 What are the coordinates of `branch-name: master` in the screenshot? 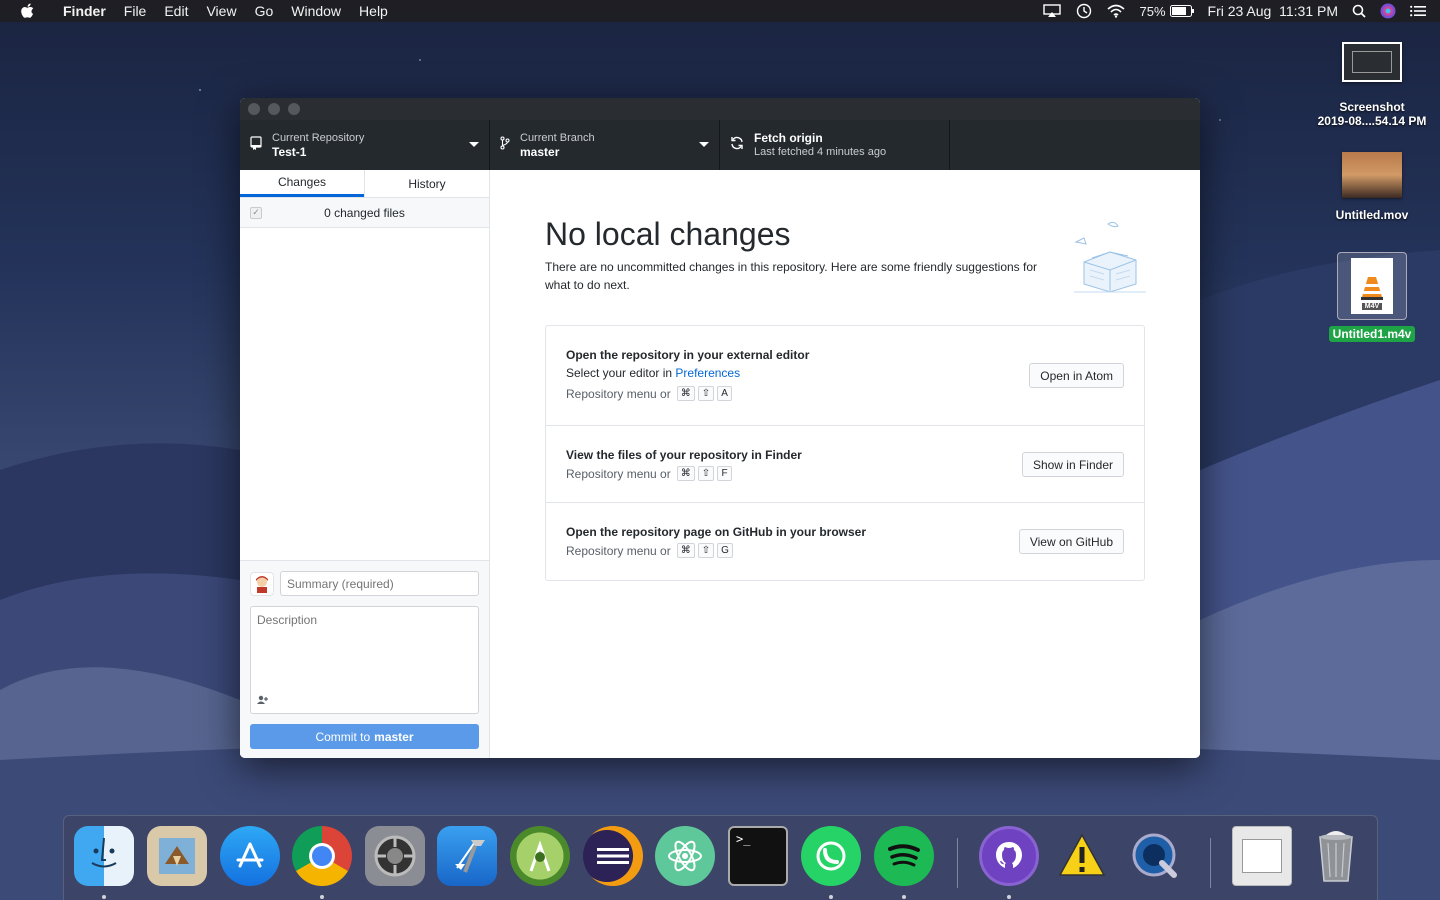 It's located at (540, 152).